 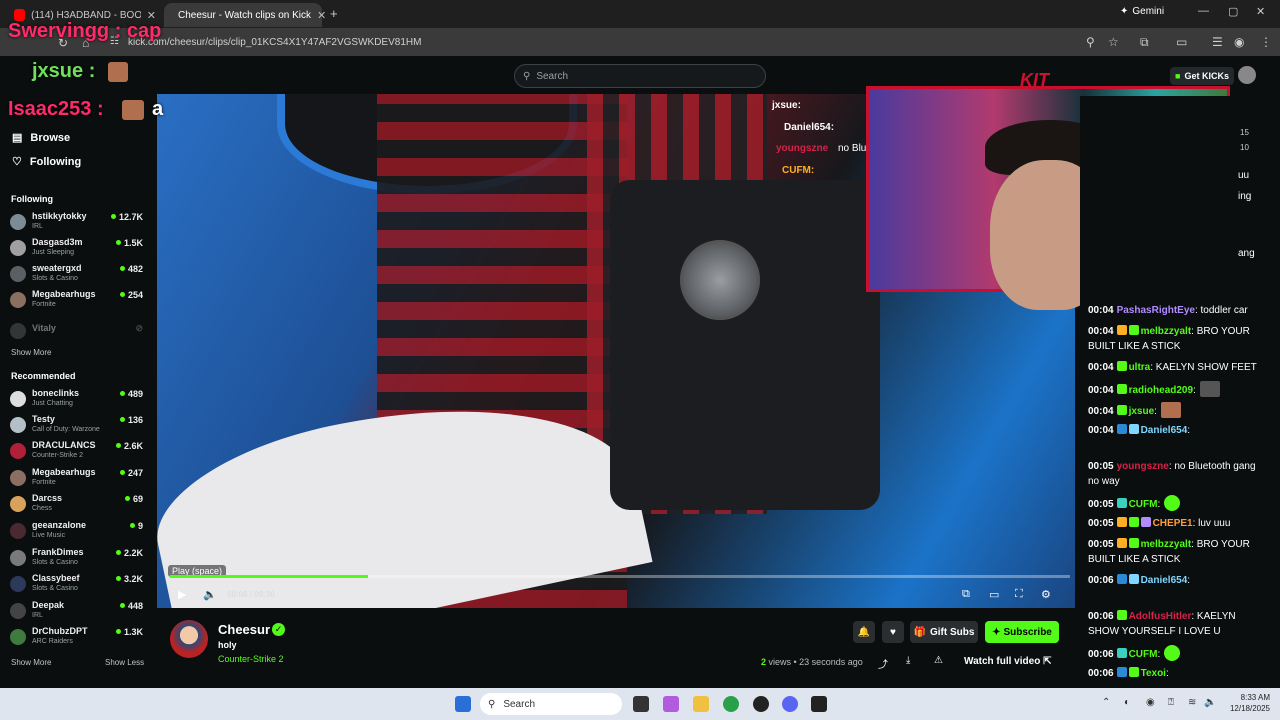 I want to click on clip-title: holy, so click(x=227, y=645).